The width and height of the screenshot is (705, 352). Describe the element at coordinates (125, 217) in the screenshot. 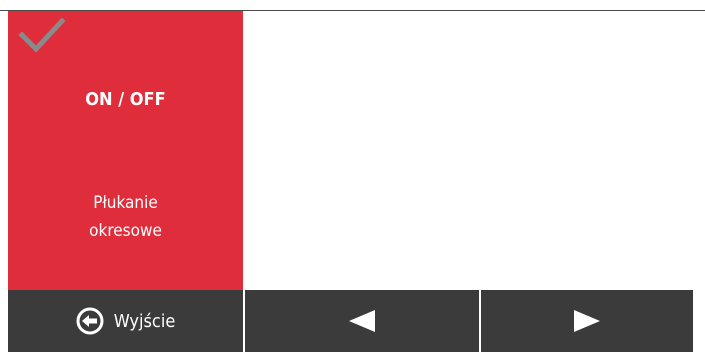

I see `tile-label: Płukanie okresowe` at that location.